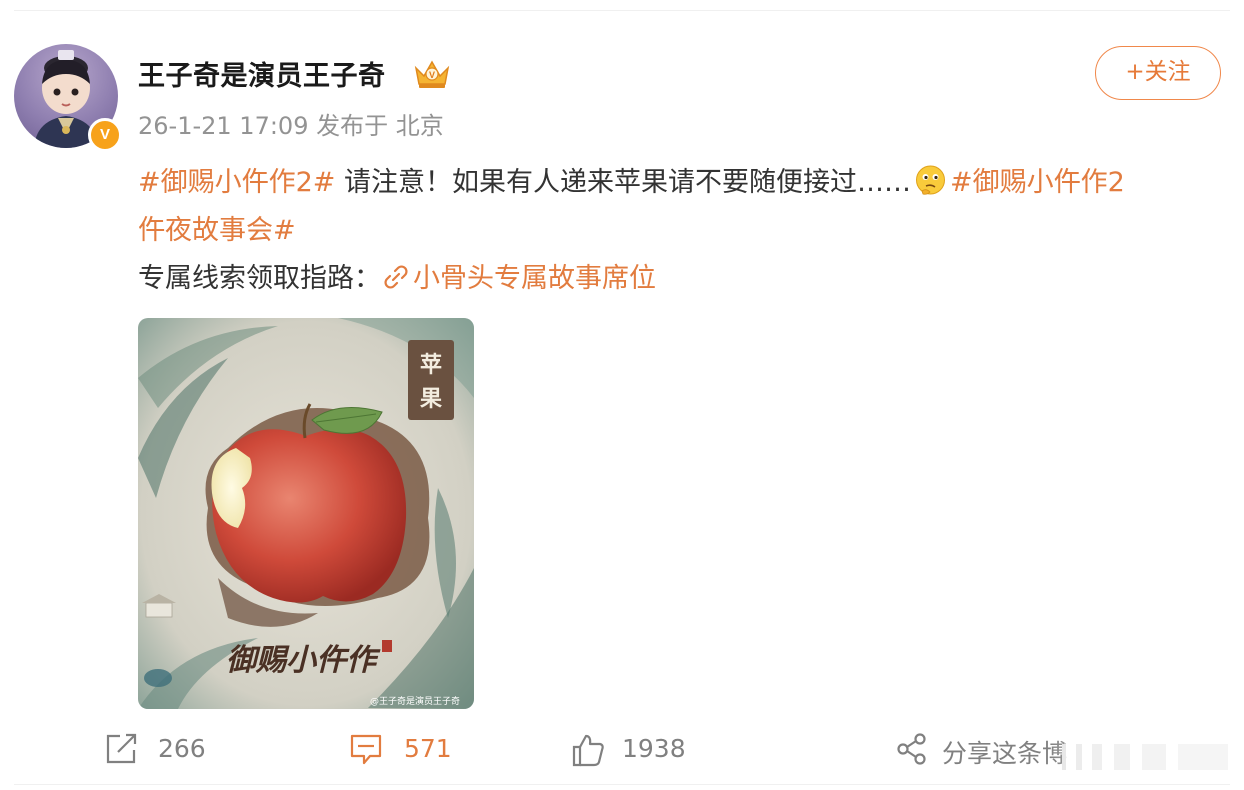 The image size is (1244, 790). What do you see at coordinates (121, 748) in the screenshot?
I see `repost-icon` at bounding box center [121, 748].